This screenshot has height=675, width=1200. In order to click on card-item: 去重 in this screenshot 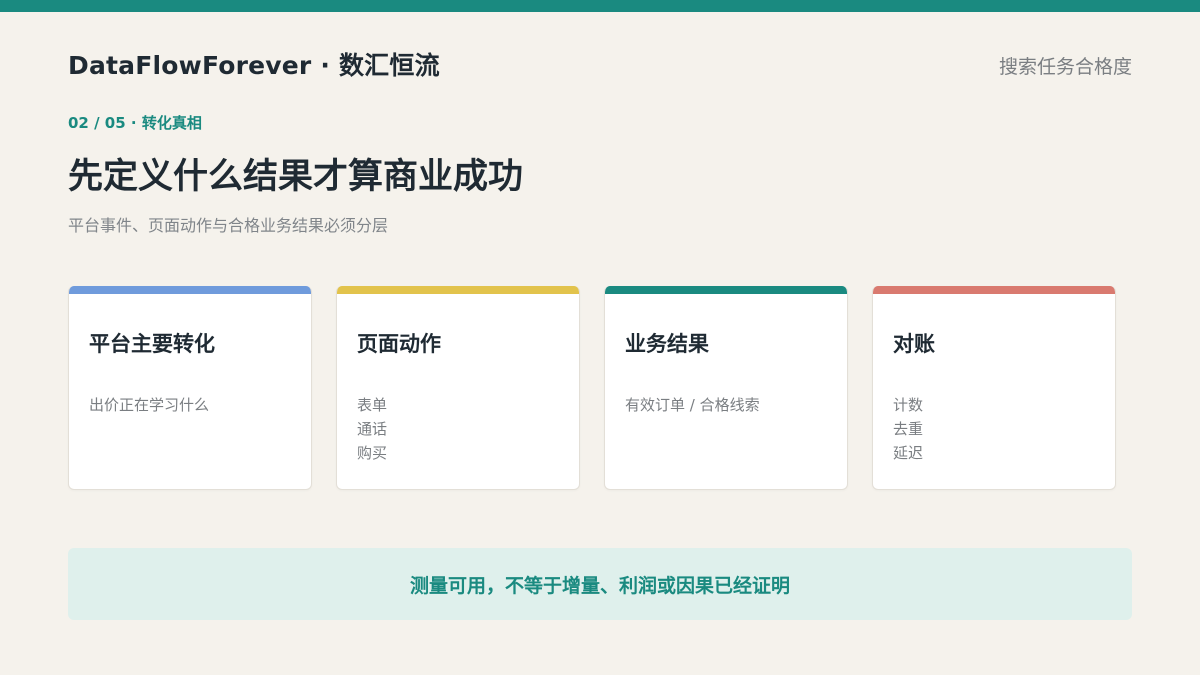, I will do `click(908, 429)`.